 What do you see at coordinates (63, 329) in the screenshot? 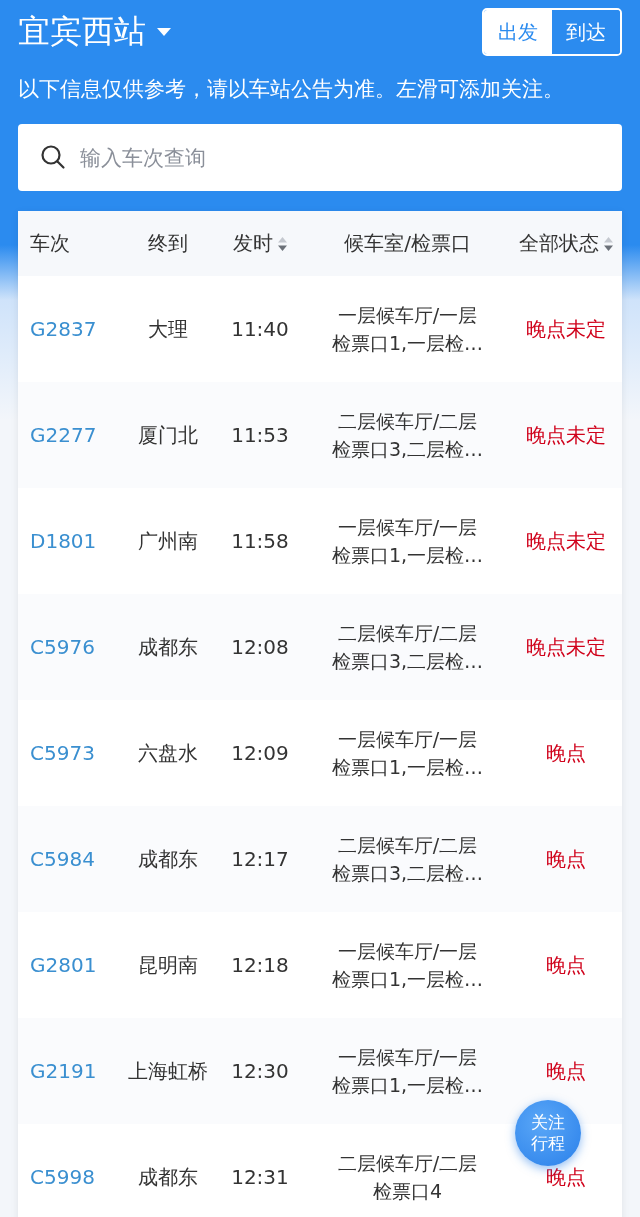
I see `train-number: G2837` at bounding box center [63, 329].